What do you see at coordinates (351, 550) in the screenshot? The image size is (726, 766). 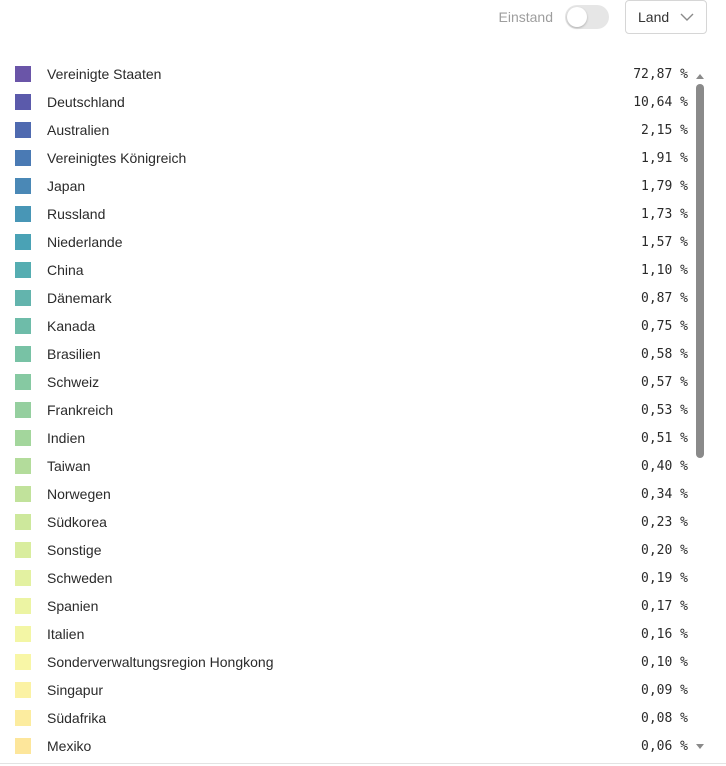 I see `list-item: Sonstige 0,20 %` at bounding box center [351, 550].